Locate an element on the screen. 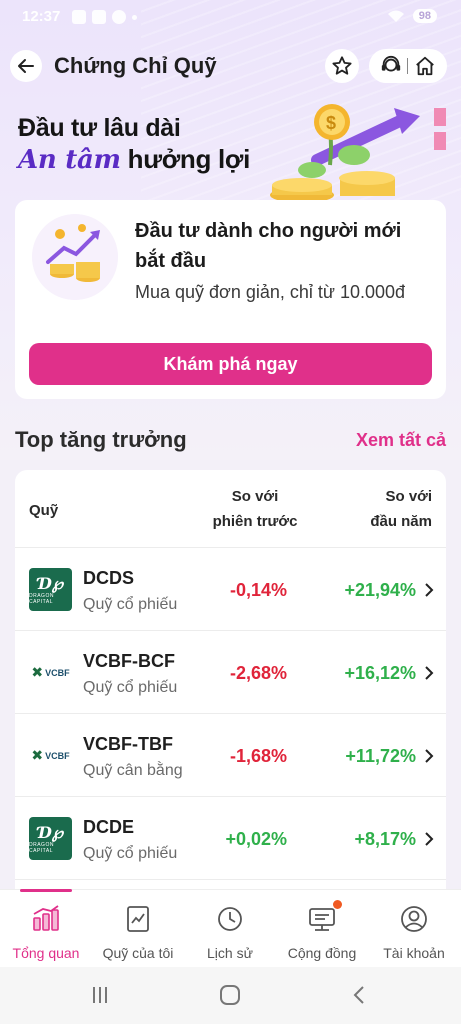  fund-type: Quỹ cân bằng is located at coordinates (133, 770).